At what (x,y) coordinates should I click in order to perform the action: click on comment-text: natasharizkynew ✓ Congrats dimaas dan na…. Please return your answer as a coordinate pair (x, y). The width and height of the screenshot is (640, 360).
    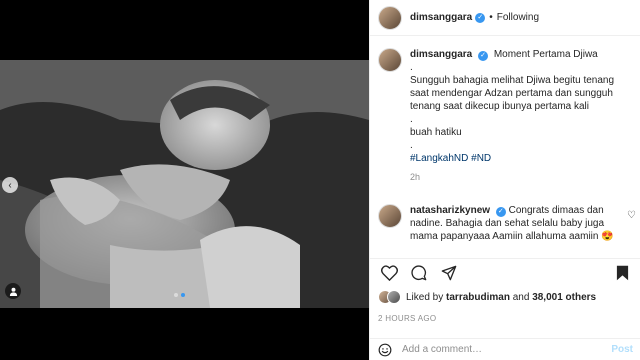
    Looking at the image, I should click on (517, 223).